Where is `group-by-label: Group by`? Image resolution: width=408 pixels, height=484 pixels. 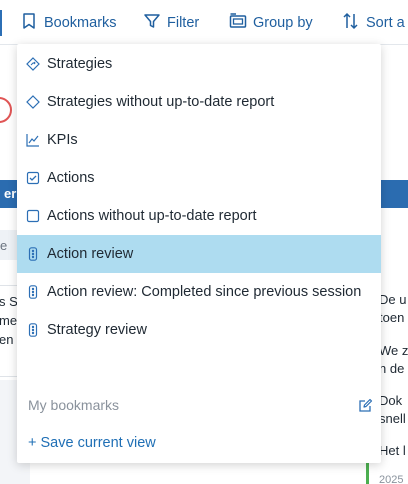 group-by-label: Group by is located at coordinates (283, 23).